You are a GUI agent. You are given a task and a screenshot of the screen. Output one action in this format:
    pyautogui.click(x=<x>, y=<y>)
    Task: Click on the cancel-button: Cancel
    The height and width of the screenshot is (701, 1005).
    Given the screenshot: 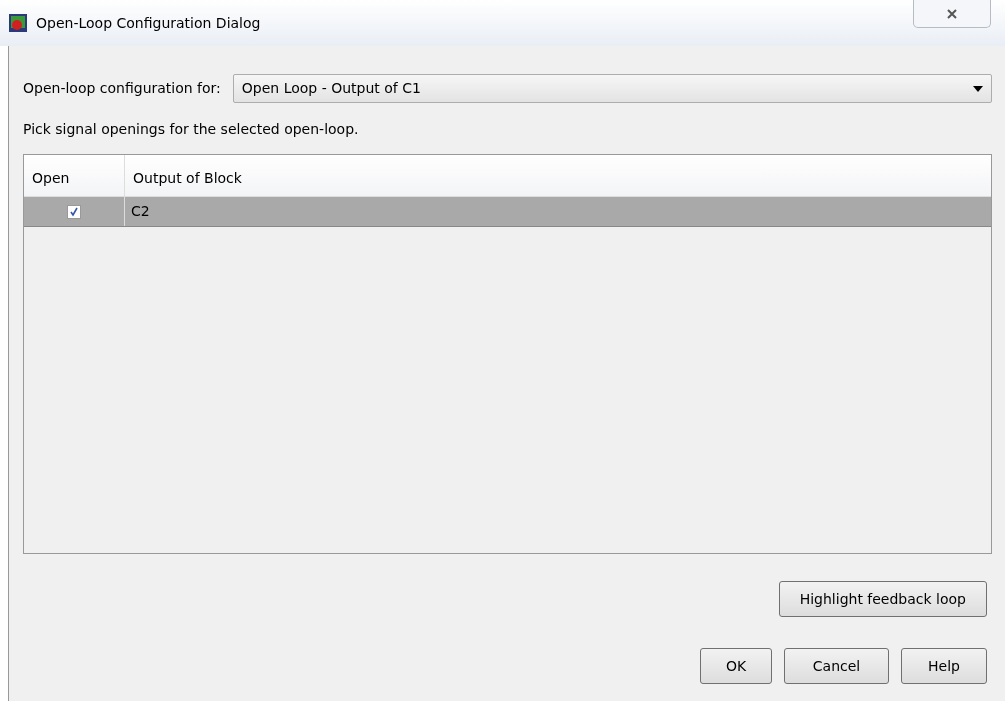 What is the action you would take?
    pyautogui.click(x=836, y=666)
    